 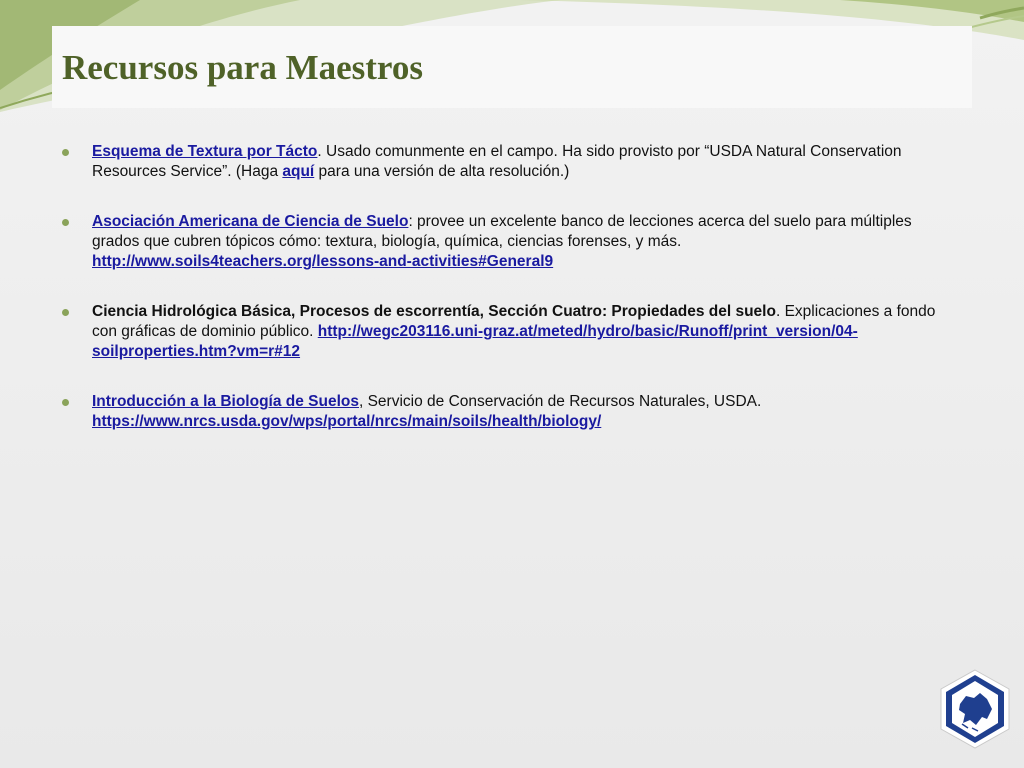 What do you see at coordinates (242, 67) in the screenshot?
I see `slide-title: Recursos para Maestros` at bounding box center [242, 67].